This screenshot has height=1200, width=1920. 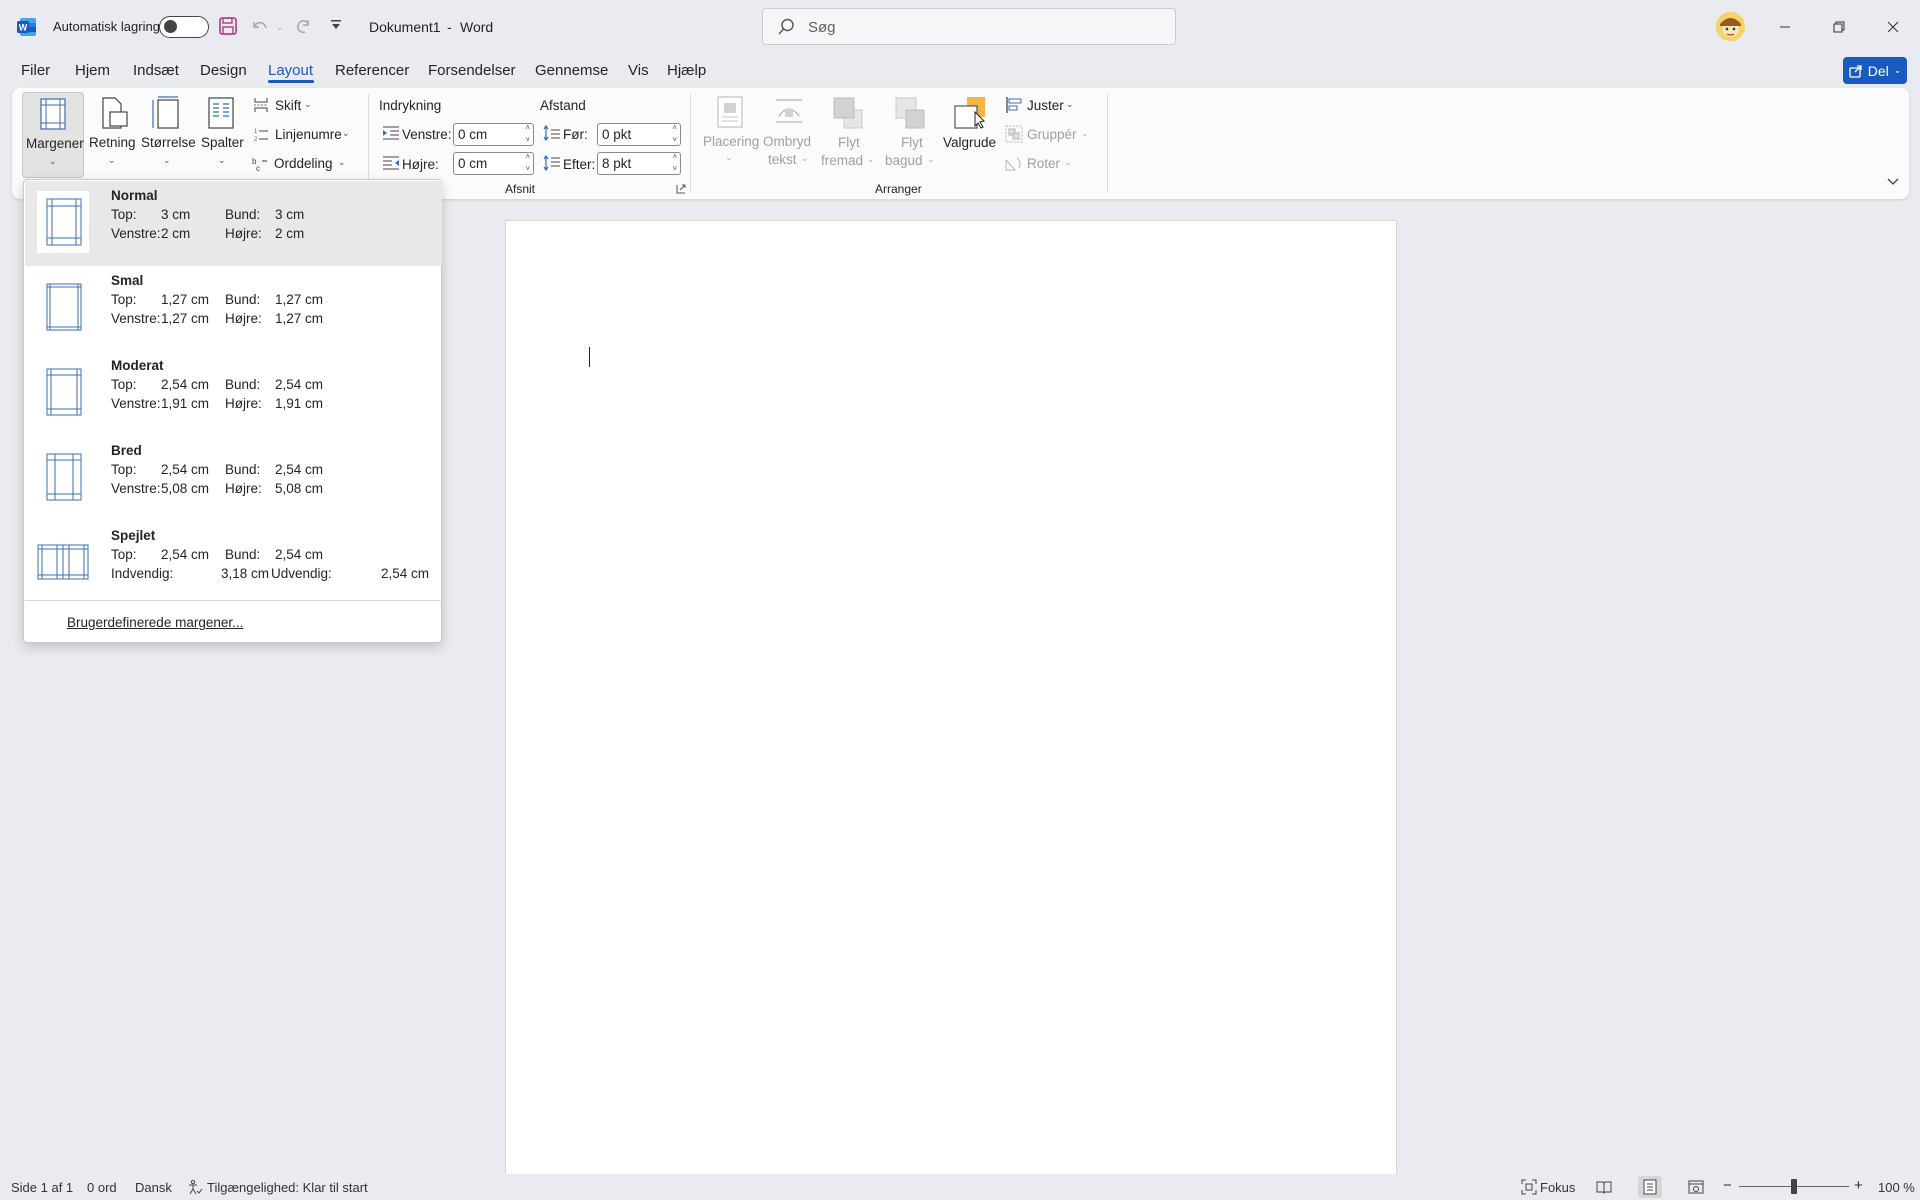 I want to click on zoom-in-icon: +, so click(x=1858, y=1185).